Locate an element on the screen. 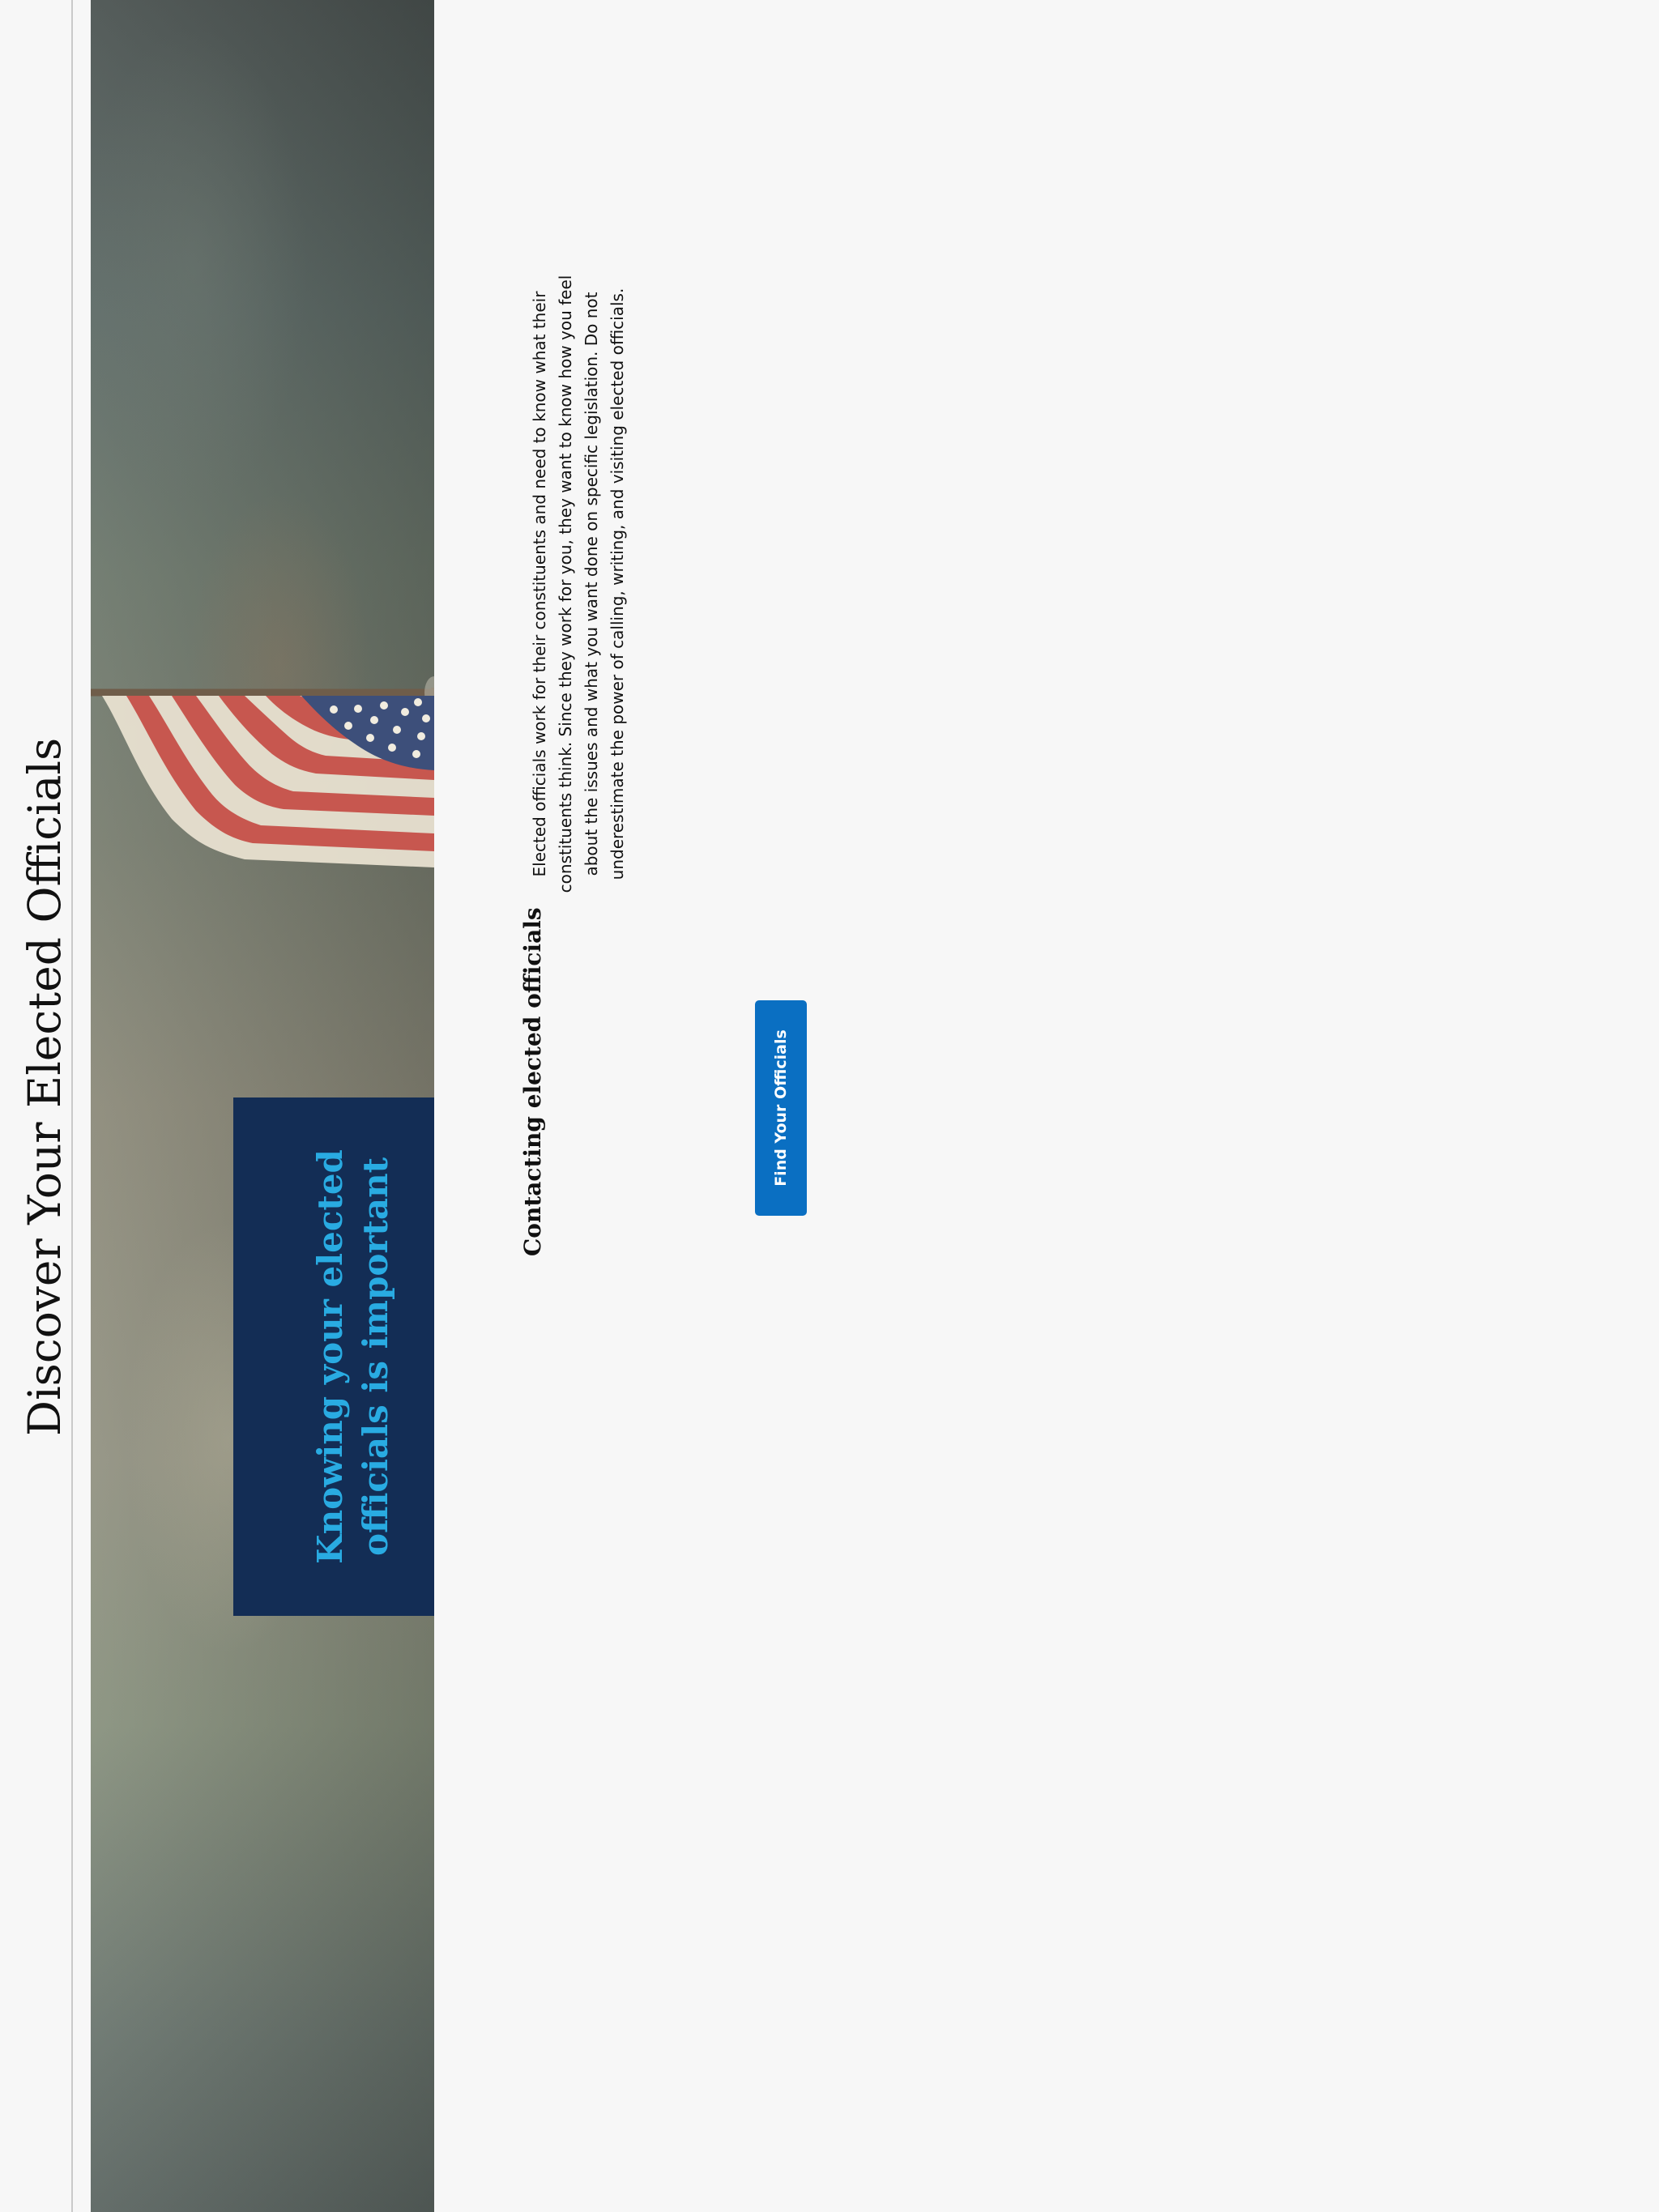 The width and height of the screenshot is (1659, 2212). section-heading: Contacting elected officials is located at coordinates (532, 1081).